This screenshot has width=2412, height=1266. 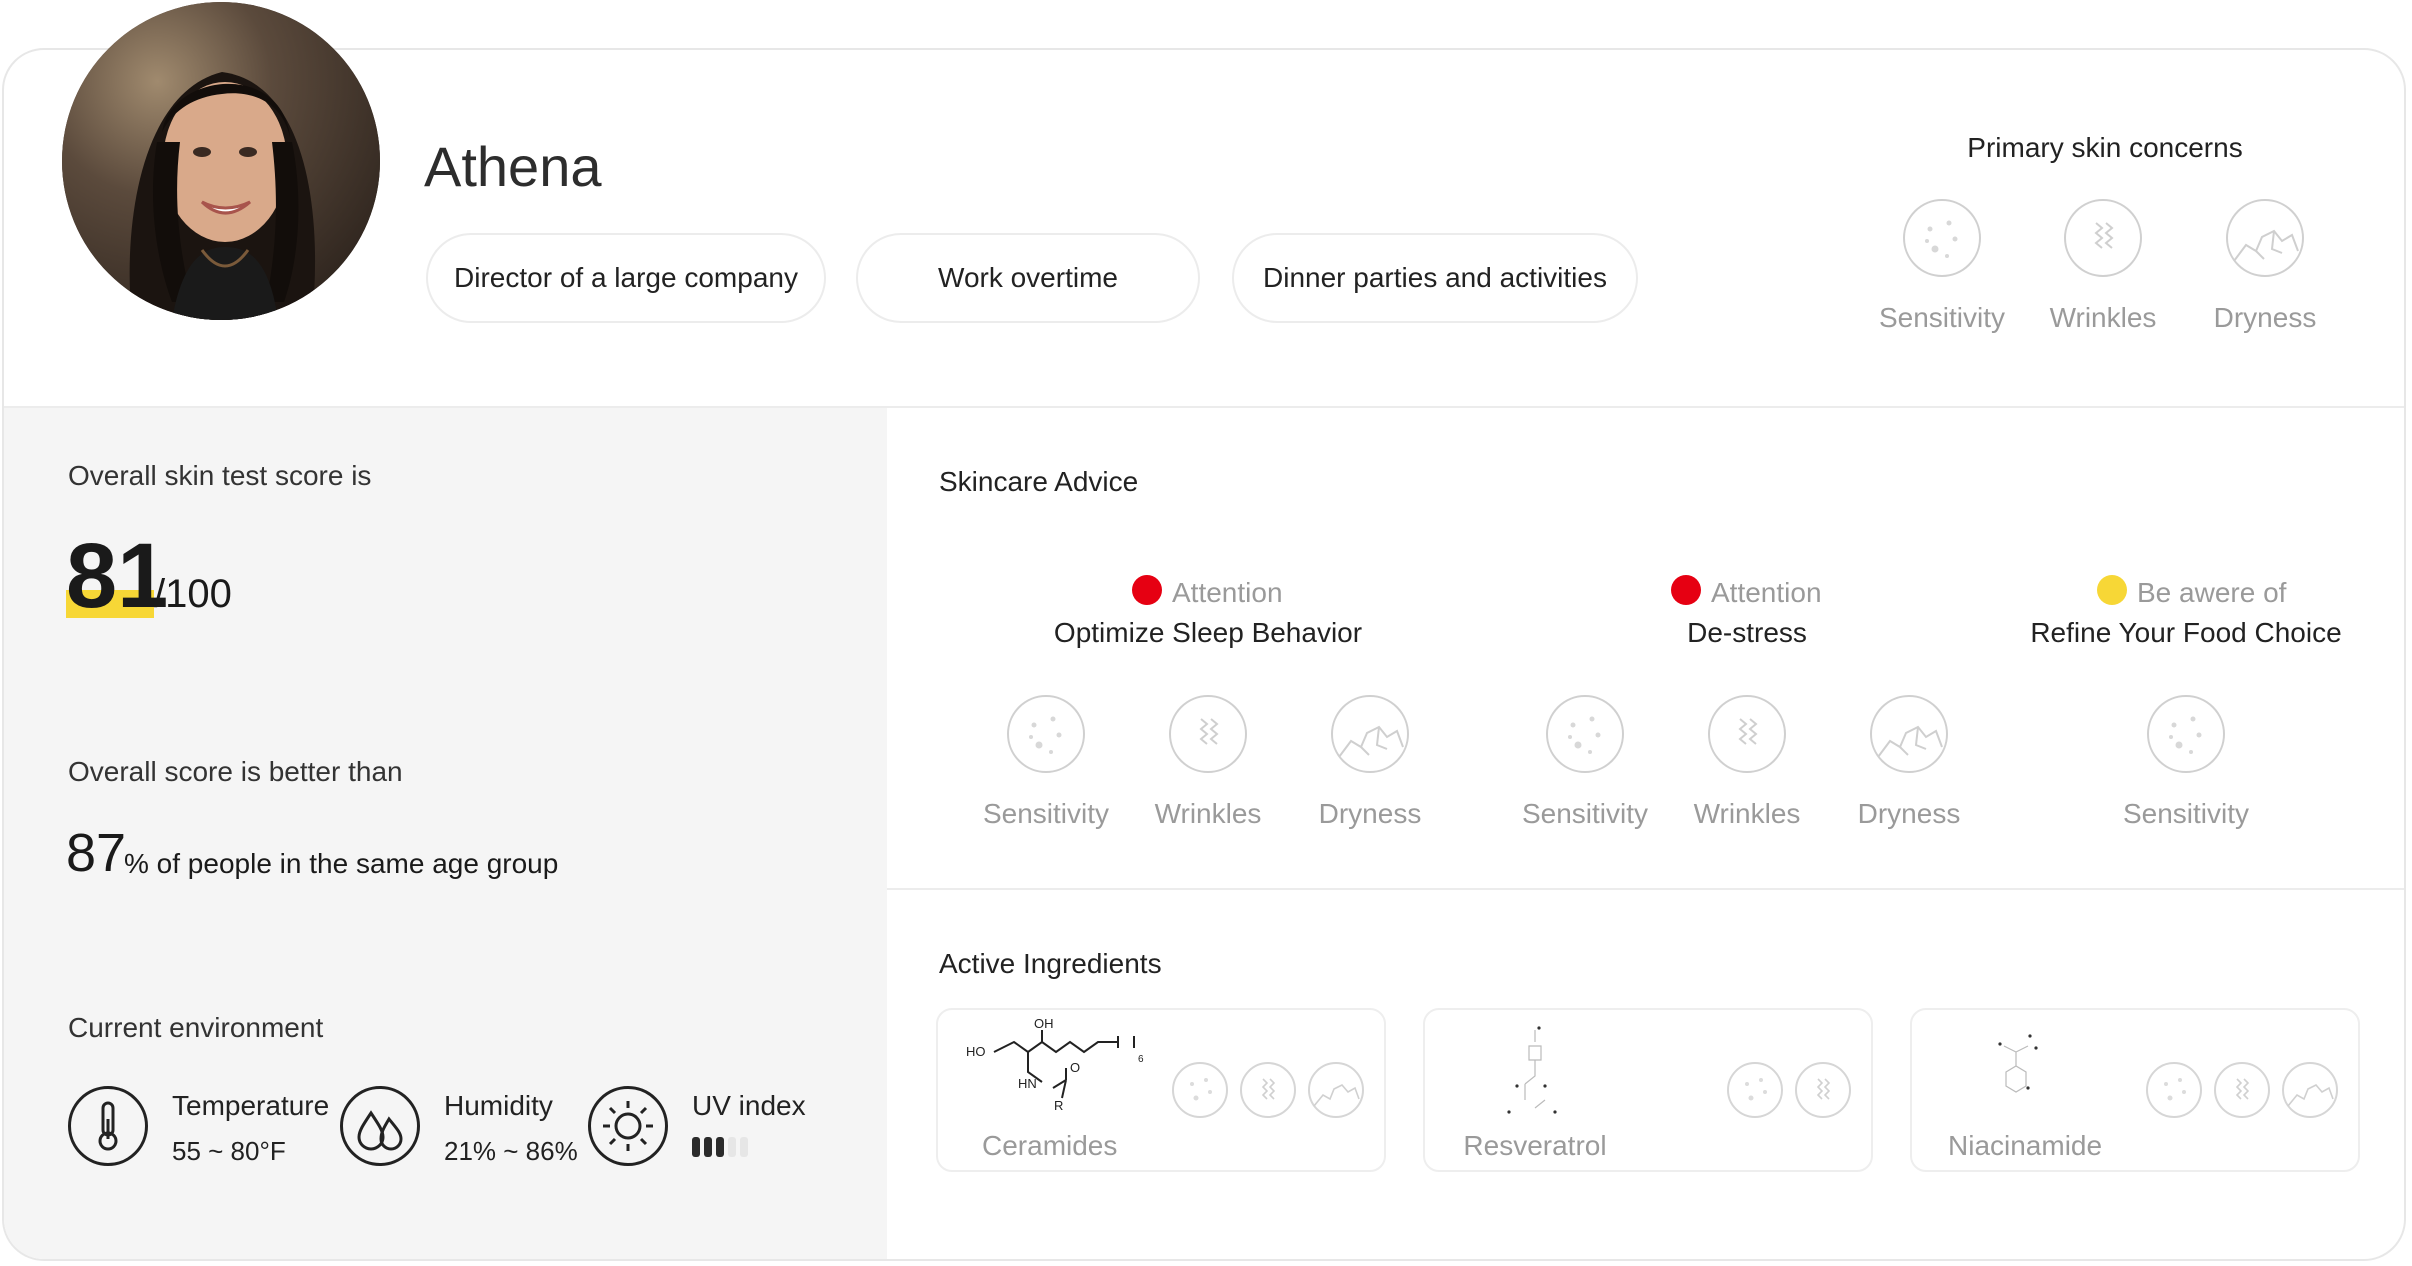 I want to click on tag-chip-work: Work overtime, so click(x=1028, y=278).